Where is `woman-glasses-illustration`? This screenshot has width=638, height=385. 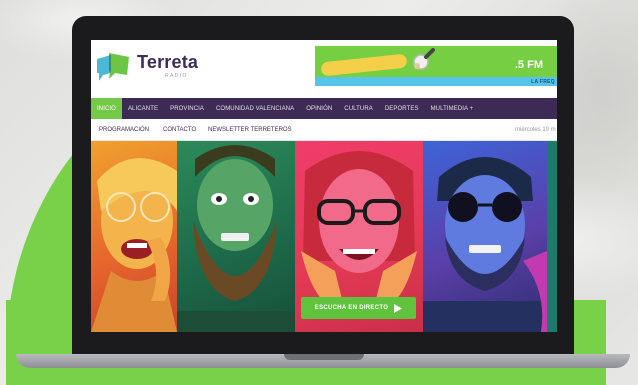
woman-glasses-illustration is located at coordinates (134, 245).